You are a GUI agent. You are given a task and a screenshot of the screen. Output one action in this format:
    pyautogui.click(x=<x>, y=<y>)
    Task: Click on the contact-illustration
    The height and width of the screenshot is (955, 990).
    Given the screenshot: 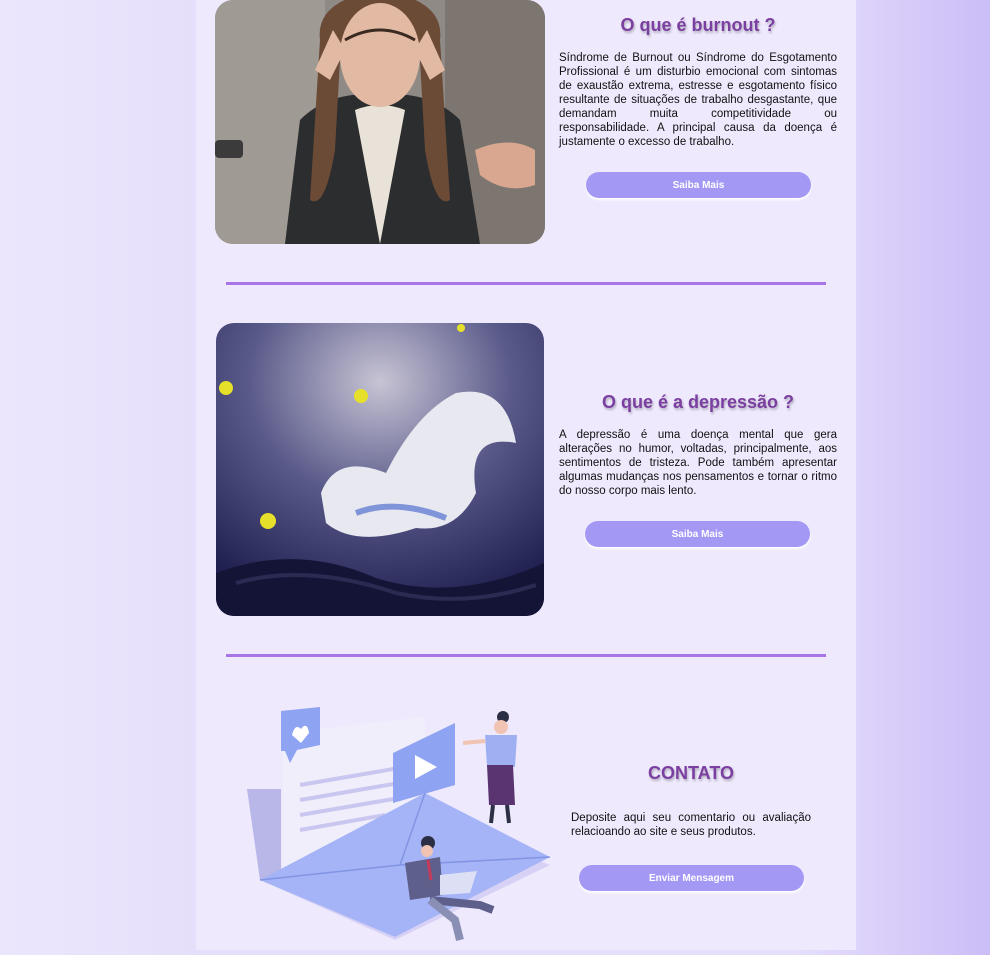 What is the action you would take?
    pyautogui.click(x=400, y=827)
    